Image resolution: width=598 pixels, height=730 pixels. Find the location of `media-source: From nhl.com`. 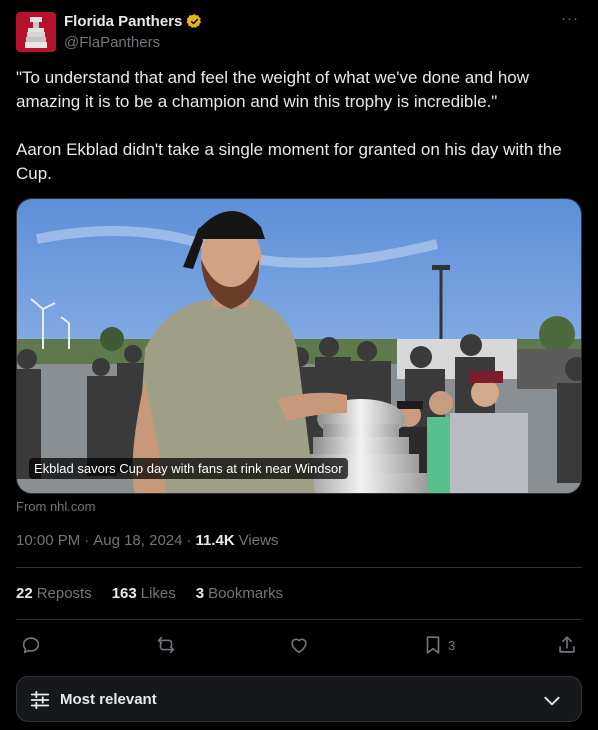

media-source: From nhl.com is located at coordinates (55, 506).